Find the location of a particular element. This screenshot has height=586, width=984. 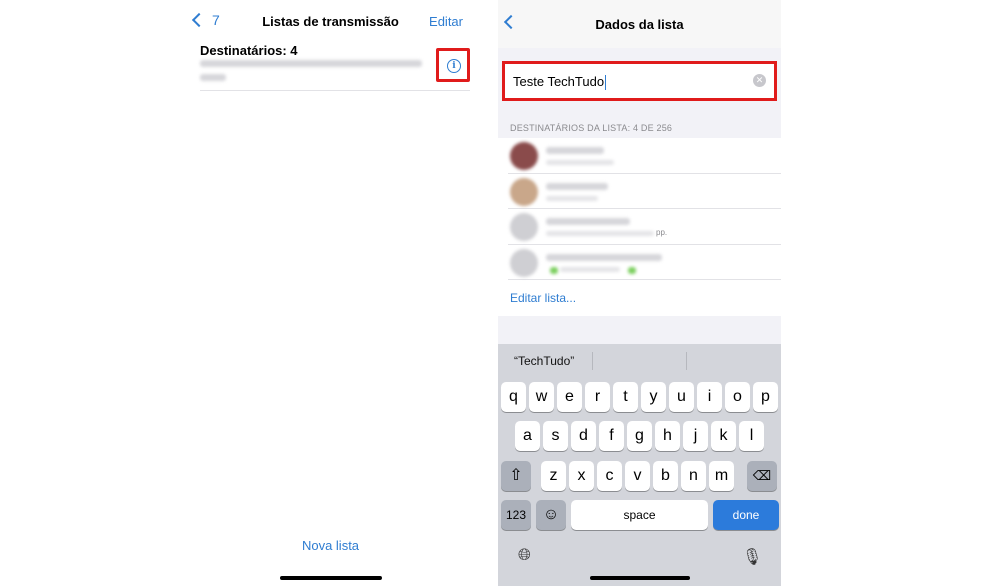

nav-bar: Dados da lista is located at coordinates (639, 24).